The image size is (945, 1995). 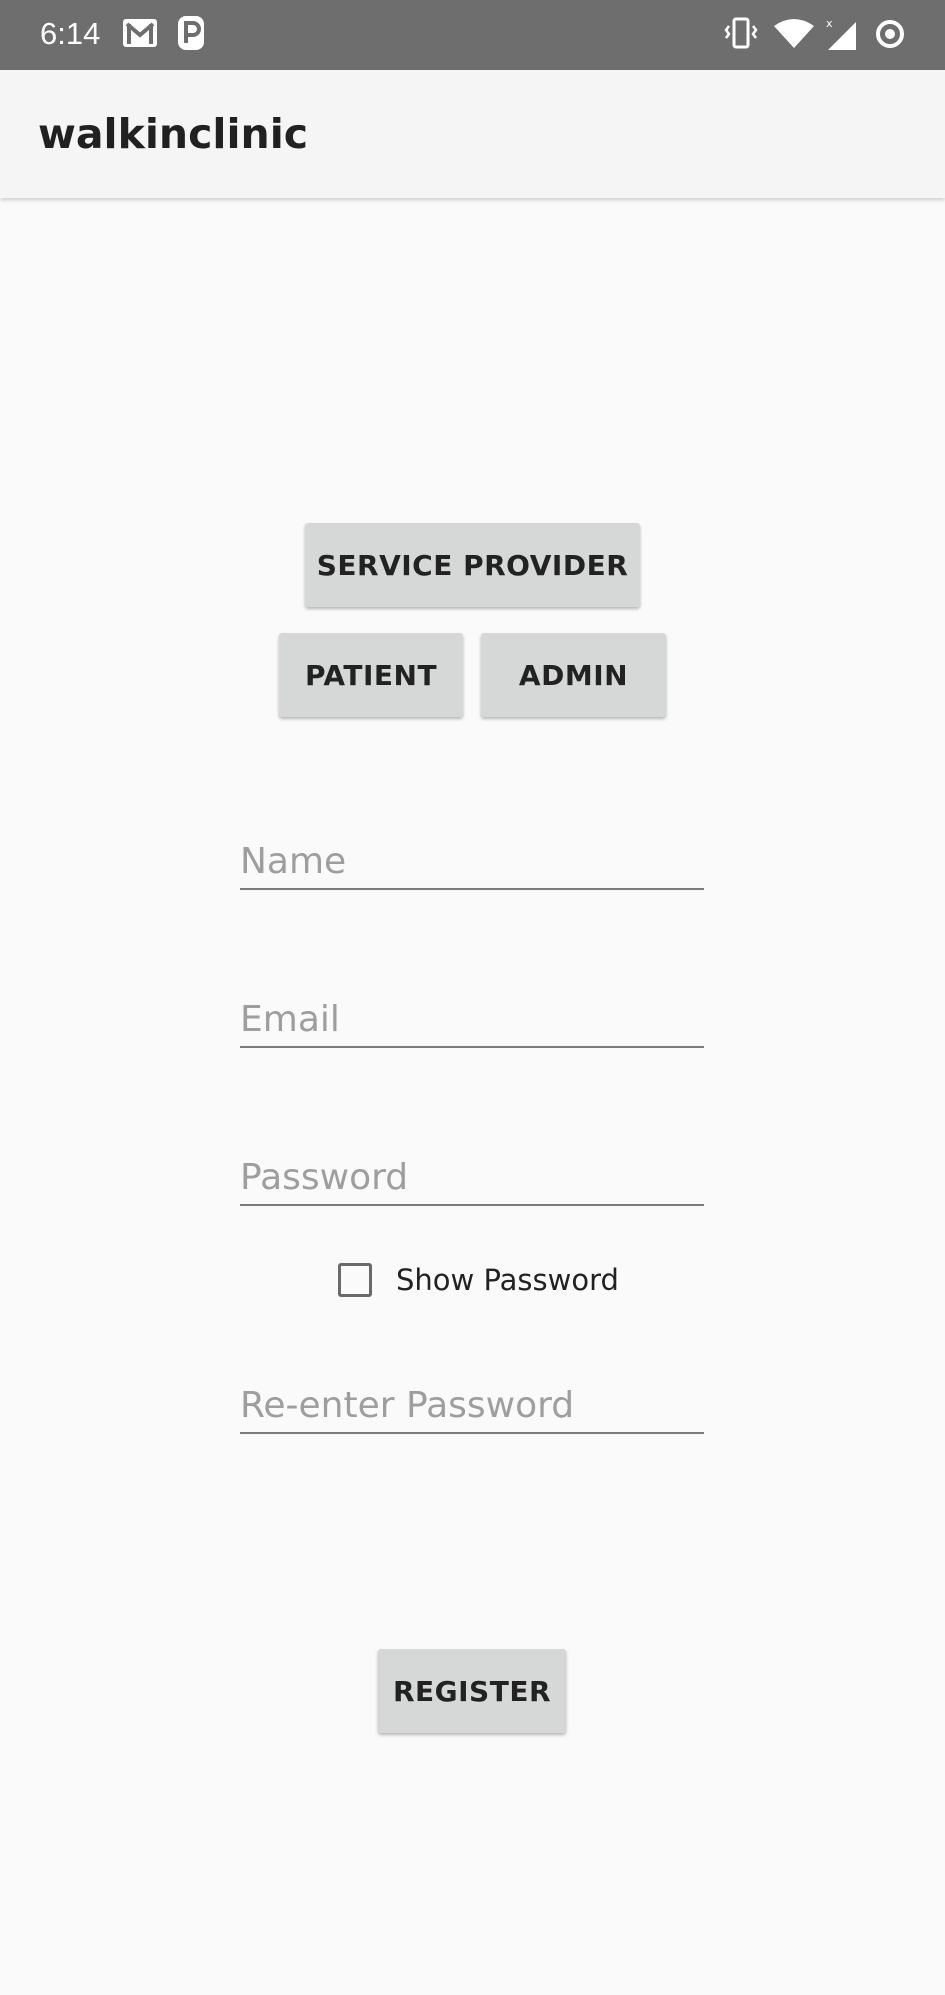 What do you see at coordinates (472, 1177) in the screenshot?
I see `password-input` at bounding box center [472, 1177].